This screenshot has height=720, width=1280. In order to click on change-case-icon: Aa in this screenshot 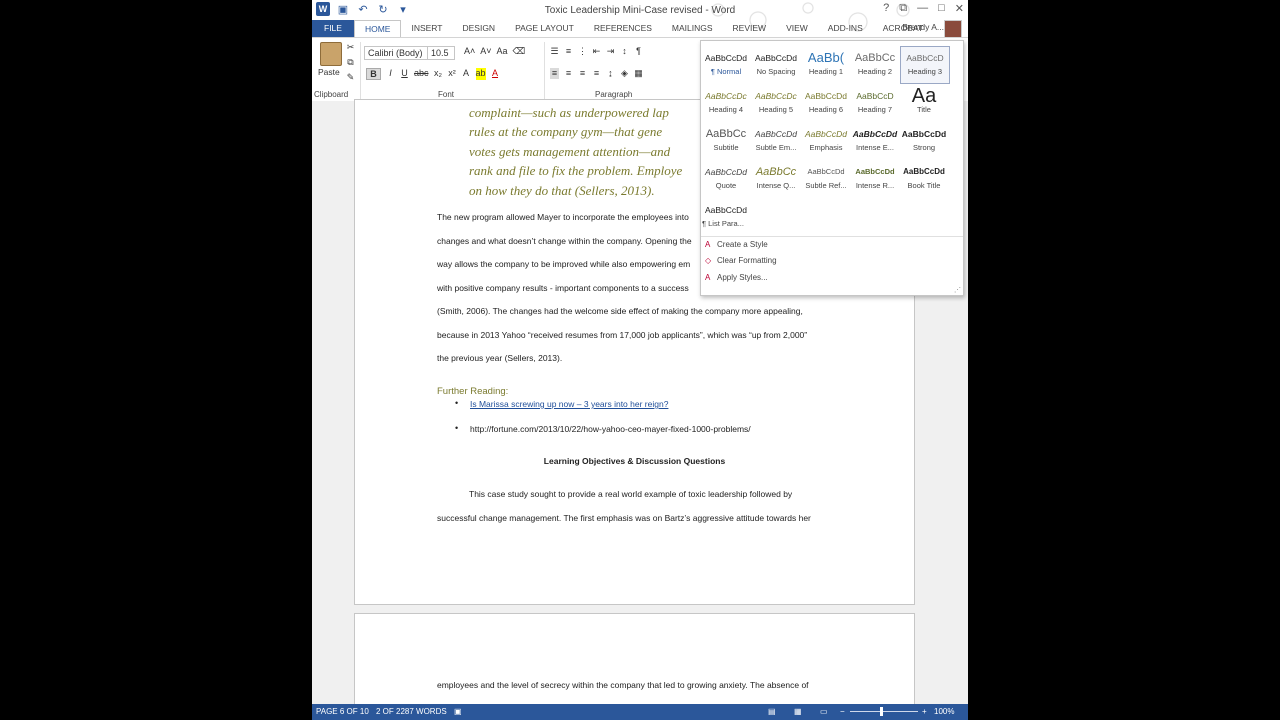, I will do `click(502, 51)`.